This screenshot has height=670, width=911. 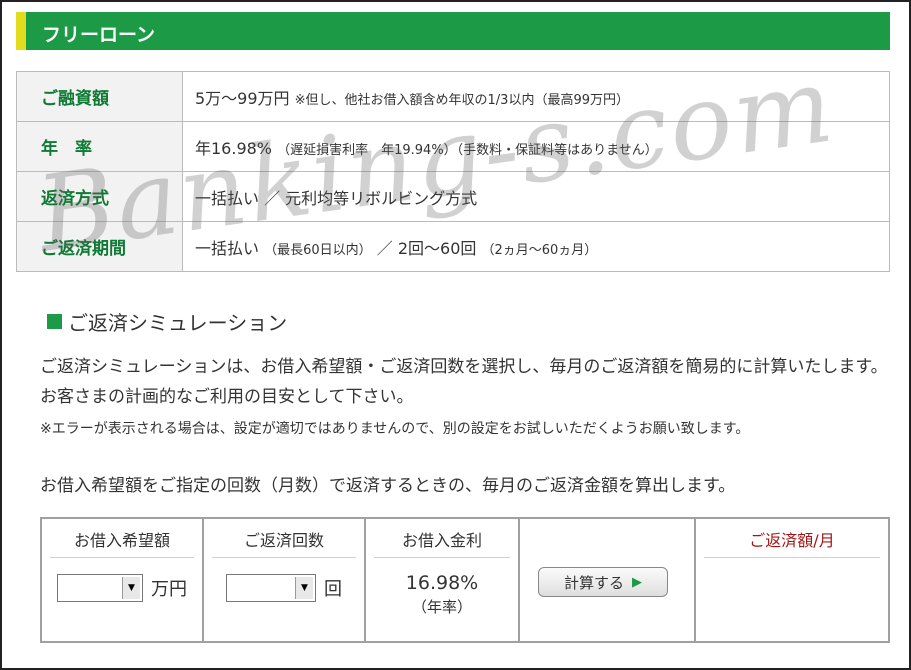 What do you see at coordinates (99, 246) in the screenshot?
I see `row-label: ご返済期間` at bounding box center [99, 246].